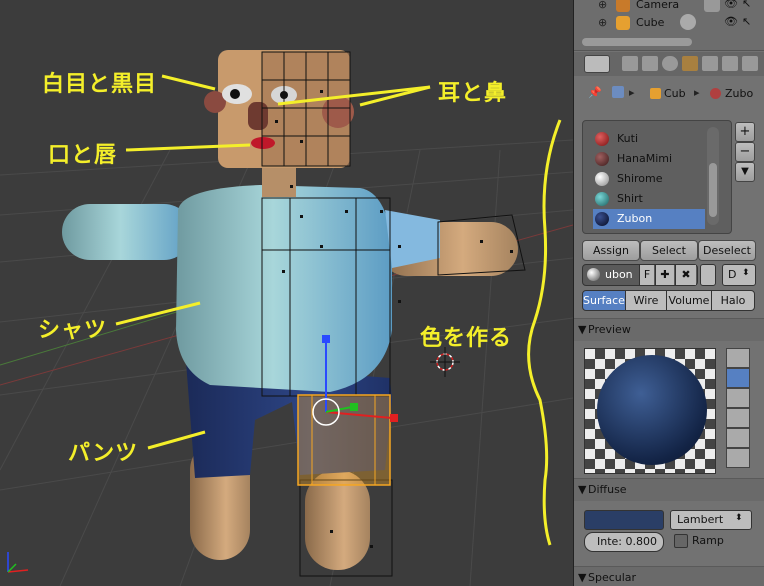 The height and width of the screenshot is (586, 764). I want to click on diffuse-title: Diffuse, so click(607, 489).